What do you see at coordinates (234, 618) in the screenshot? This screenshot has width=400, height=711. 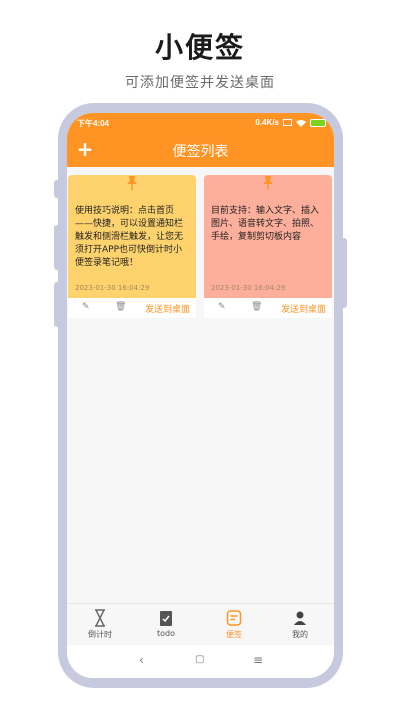 I see `note-icon` at bounding box center [234, 618].